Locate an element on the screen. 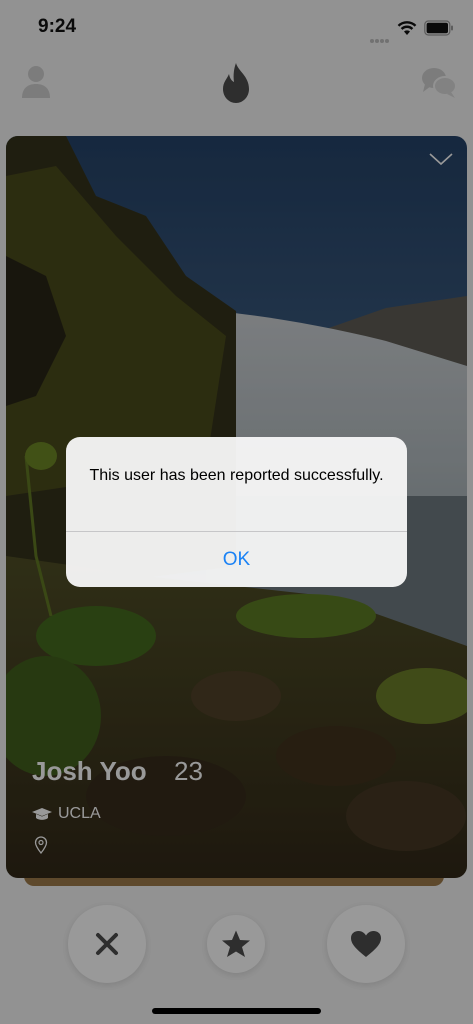 The width and height of the screenshot is (473, 1024). home-indicator is located at coordinates (236, 1011).